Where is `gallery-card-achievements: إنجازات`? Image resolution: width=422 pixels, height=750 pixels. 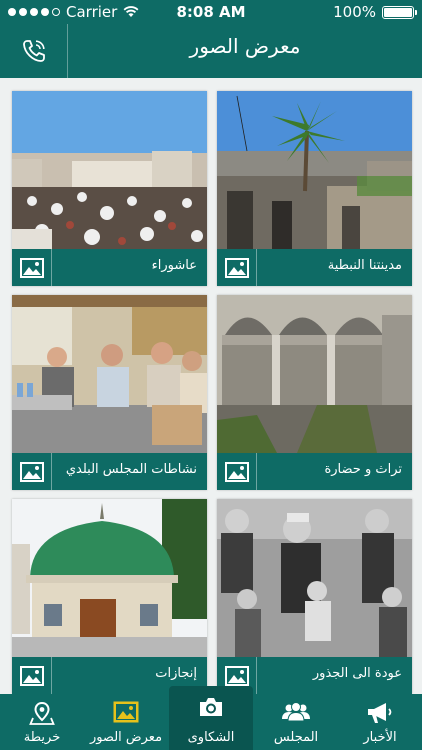
gallery-card-achievements: إنجازات is located at coordinates (109, 596).